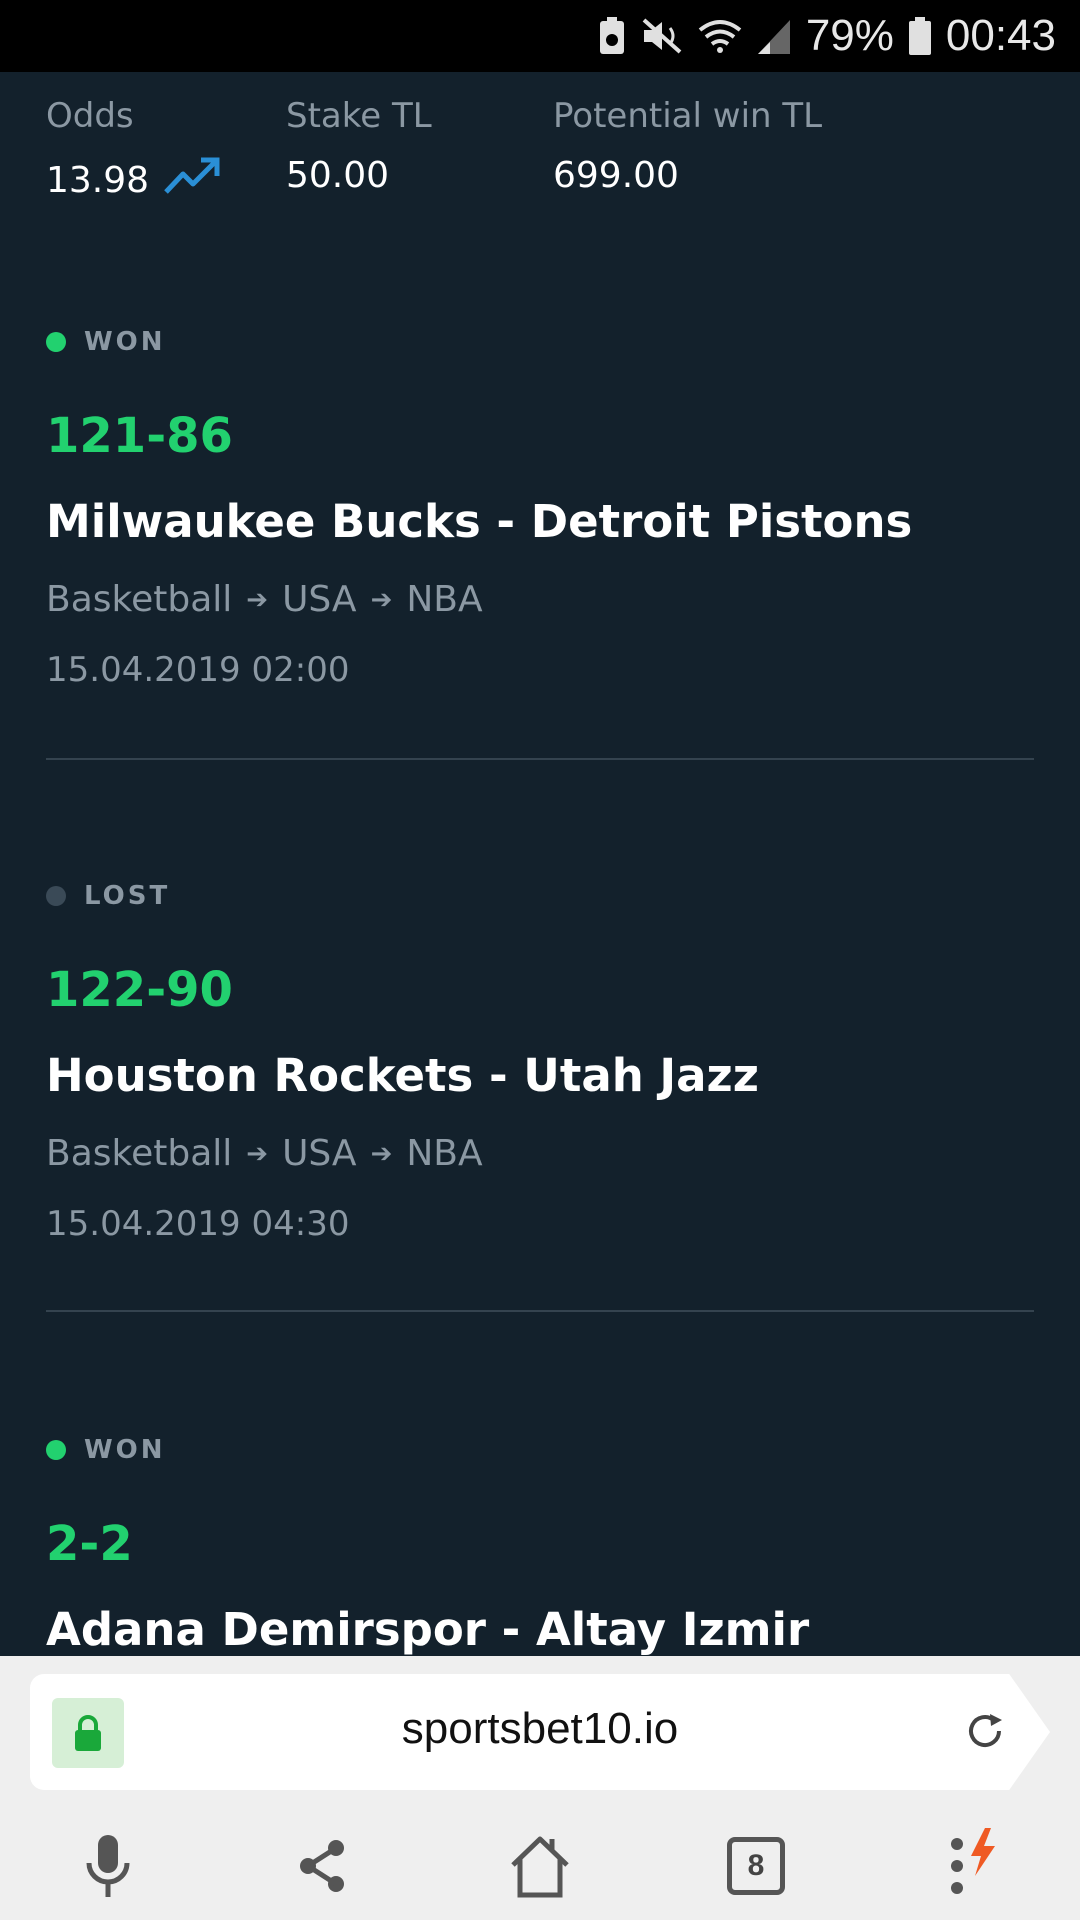 The image size is (1080, 1920). What do you see at coordinates (90, 116) in the screenshot?
I see `odds-label: Odds` at bounding box center [90, 116].